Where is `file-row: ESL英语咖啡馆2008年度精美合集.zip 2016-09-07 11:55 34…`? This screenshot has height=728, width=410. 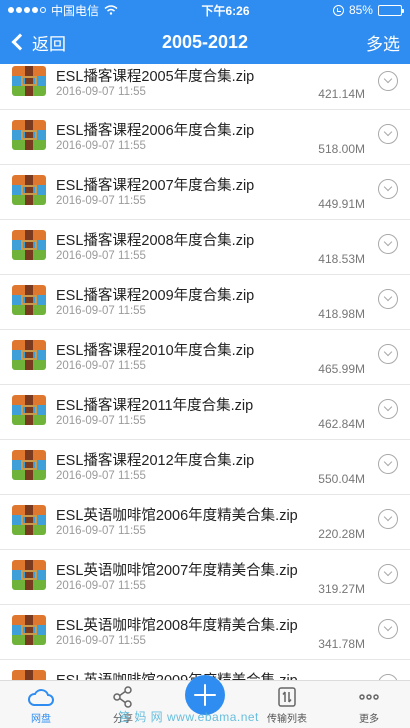 file-row: ESL英语咖啡馆2008年度精美合集.zip 2016-09-07 11:55 34… is located at coordinates (205, 632).